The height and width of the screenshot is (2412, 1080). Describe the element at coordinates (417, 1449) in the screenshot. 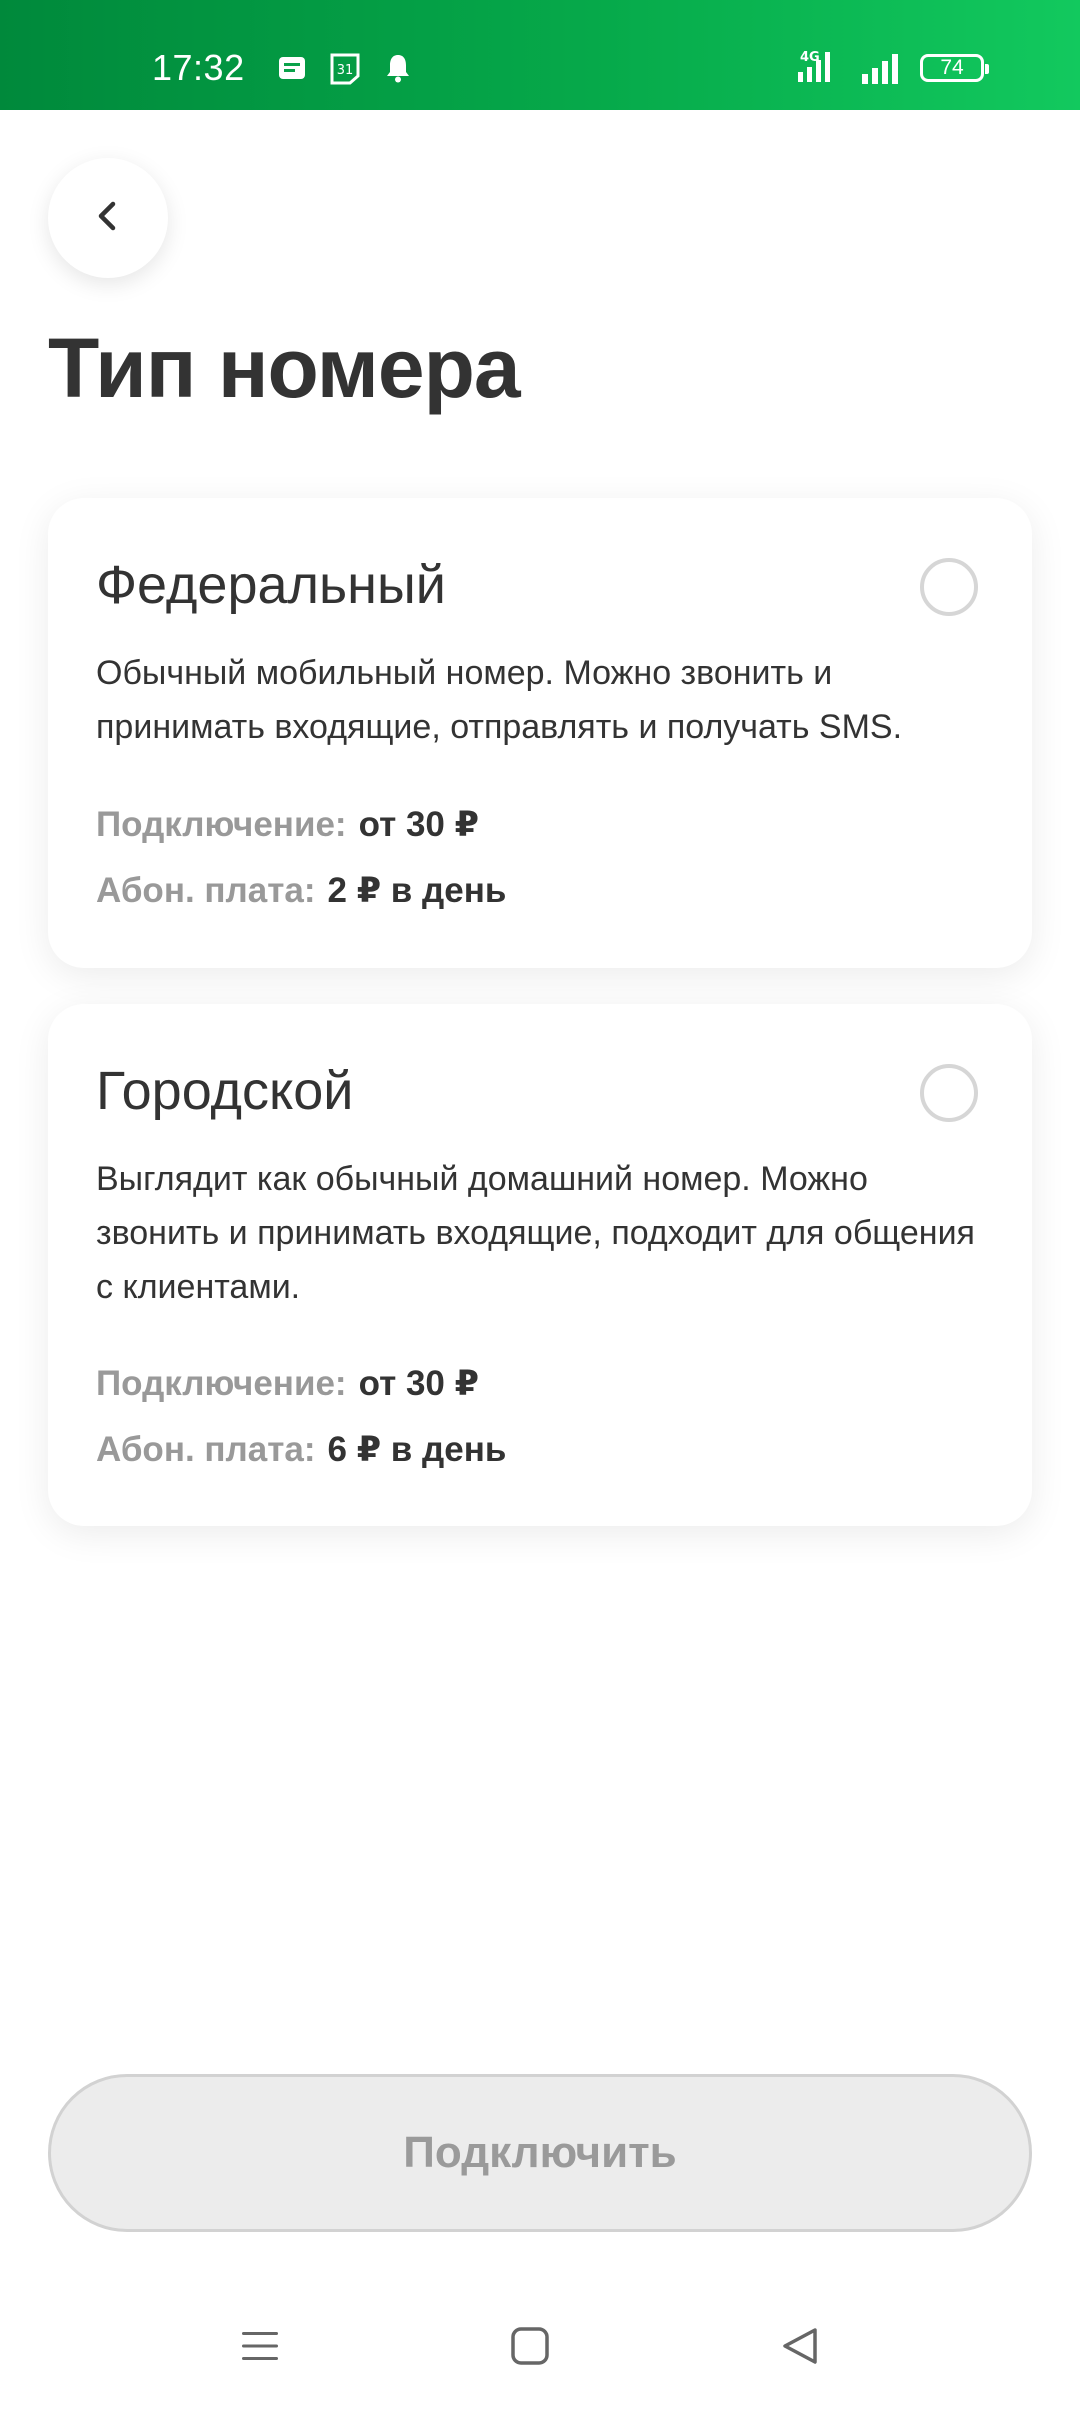

I see `fee-price-value: 6 ₽ в день` at that location.